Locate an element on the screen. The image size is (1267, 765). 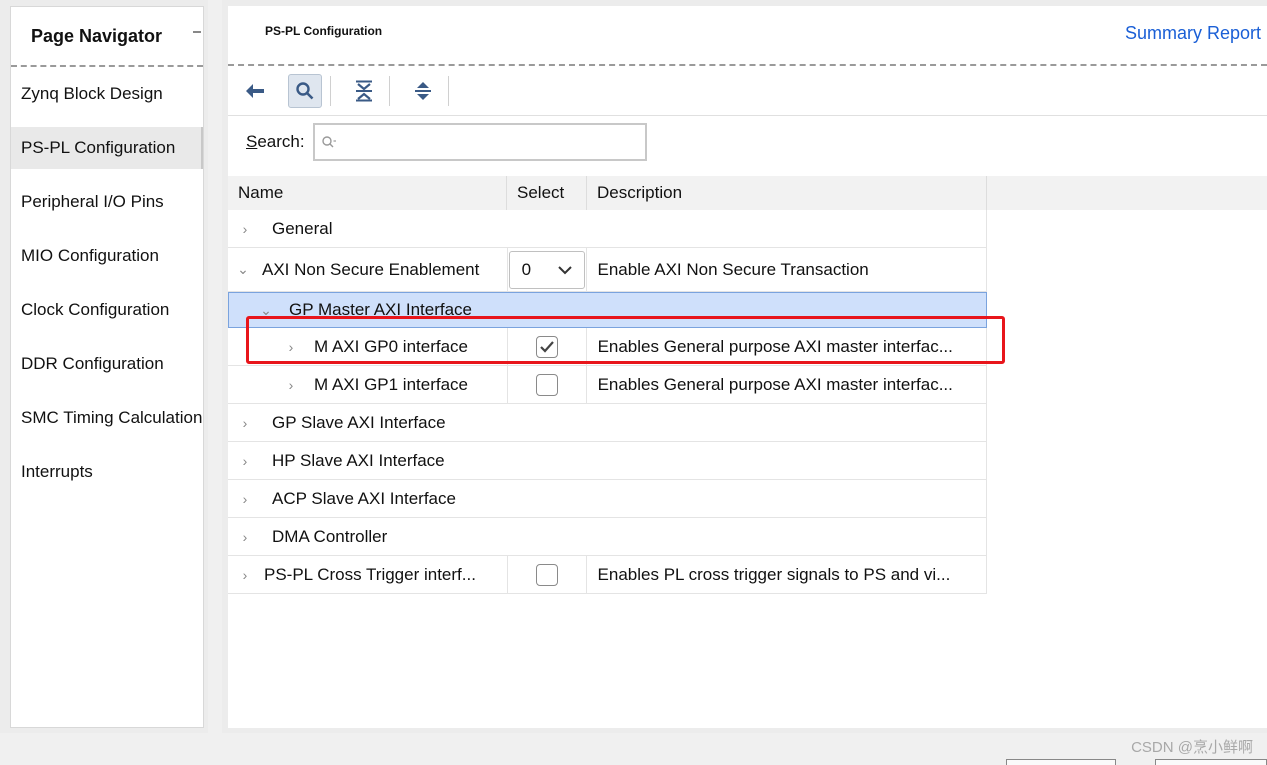
search-input is located at coordinates (479, 142).